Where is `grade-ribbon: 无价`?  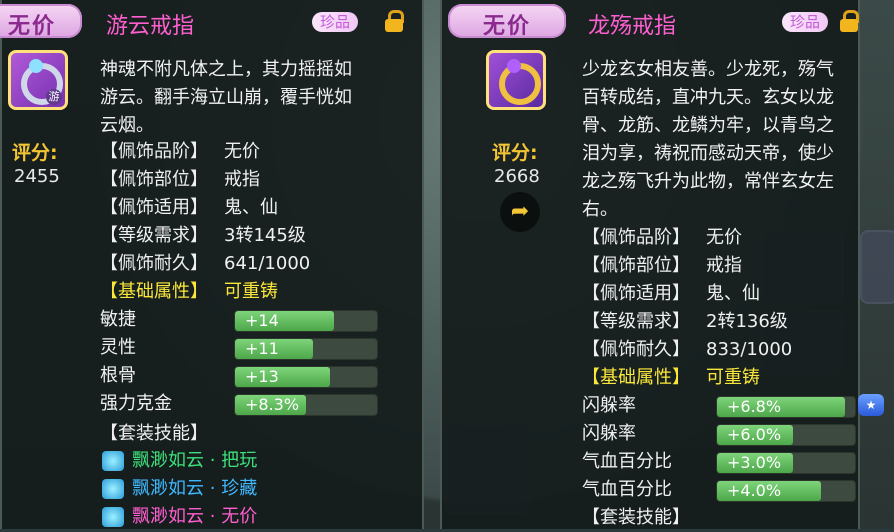 grade-ribbon: 无价 is located at coordinates (507, 21).